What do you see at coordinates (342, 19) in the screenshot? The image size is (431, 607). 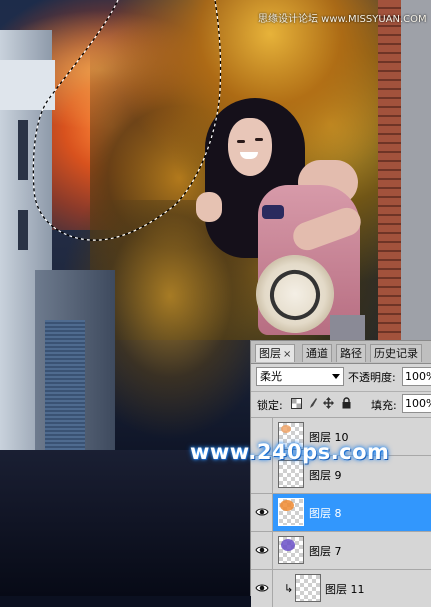 I see `forum-watermark: 思缘设计论坛 www.MISSYUAN.COM` at bounding box center [342, 19].